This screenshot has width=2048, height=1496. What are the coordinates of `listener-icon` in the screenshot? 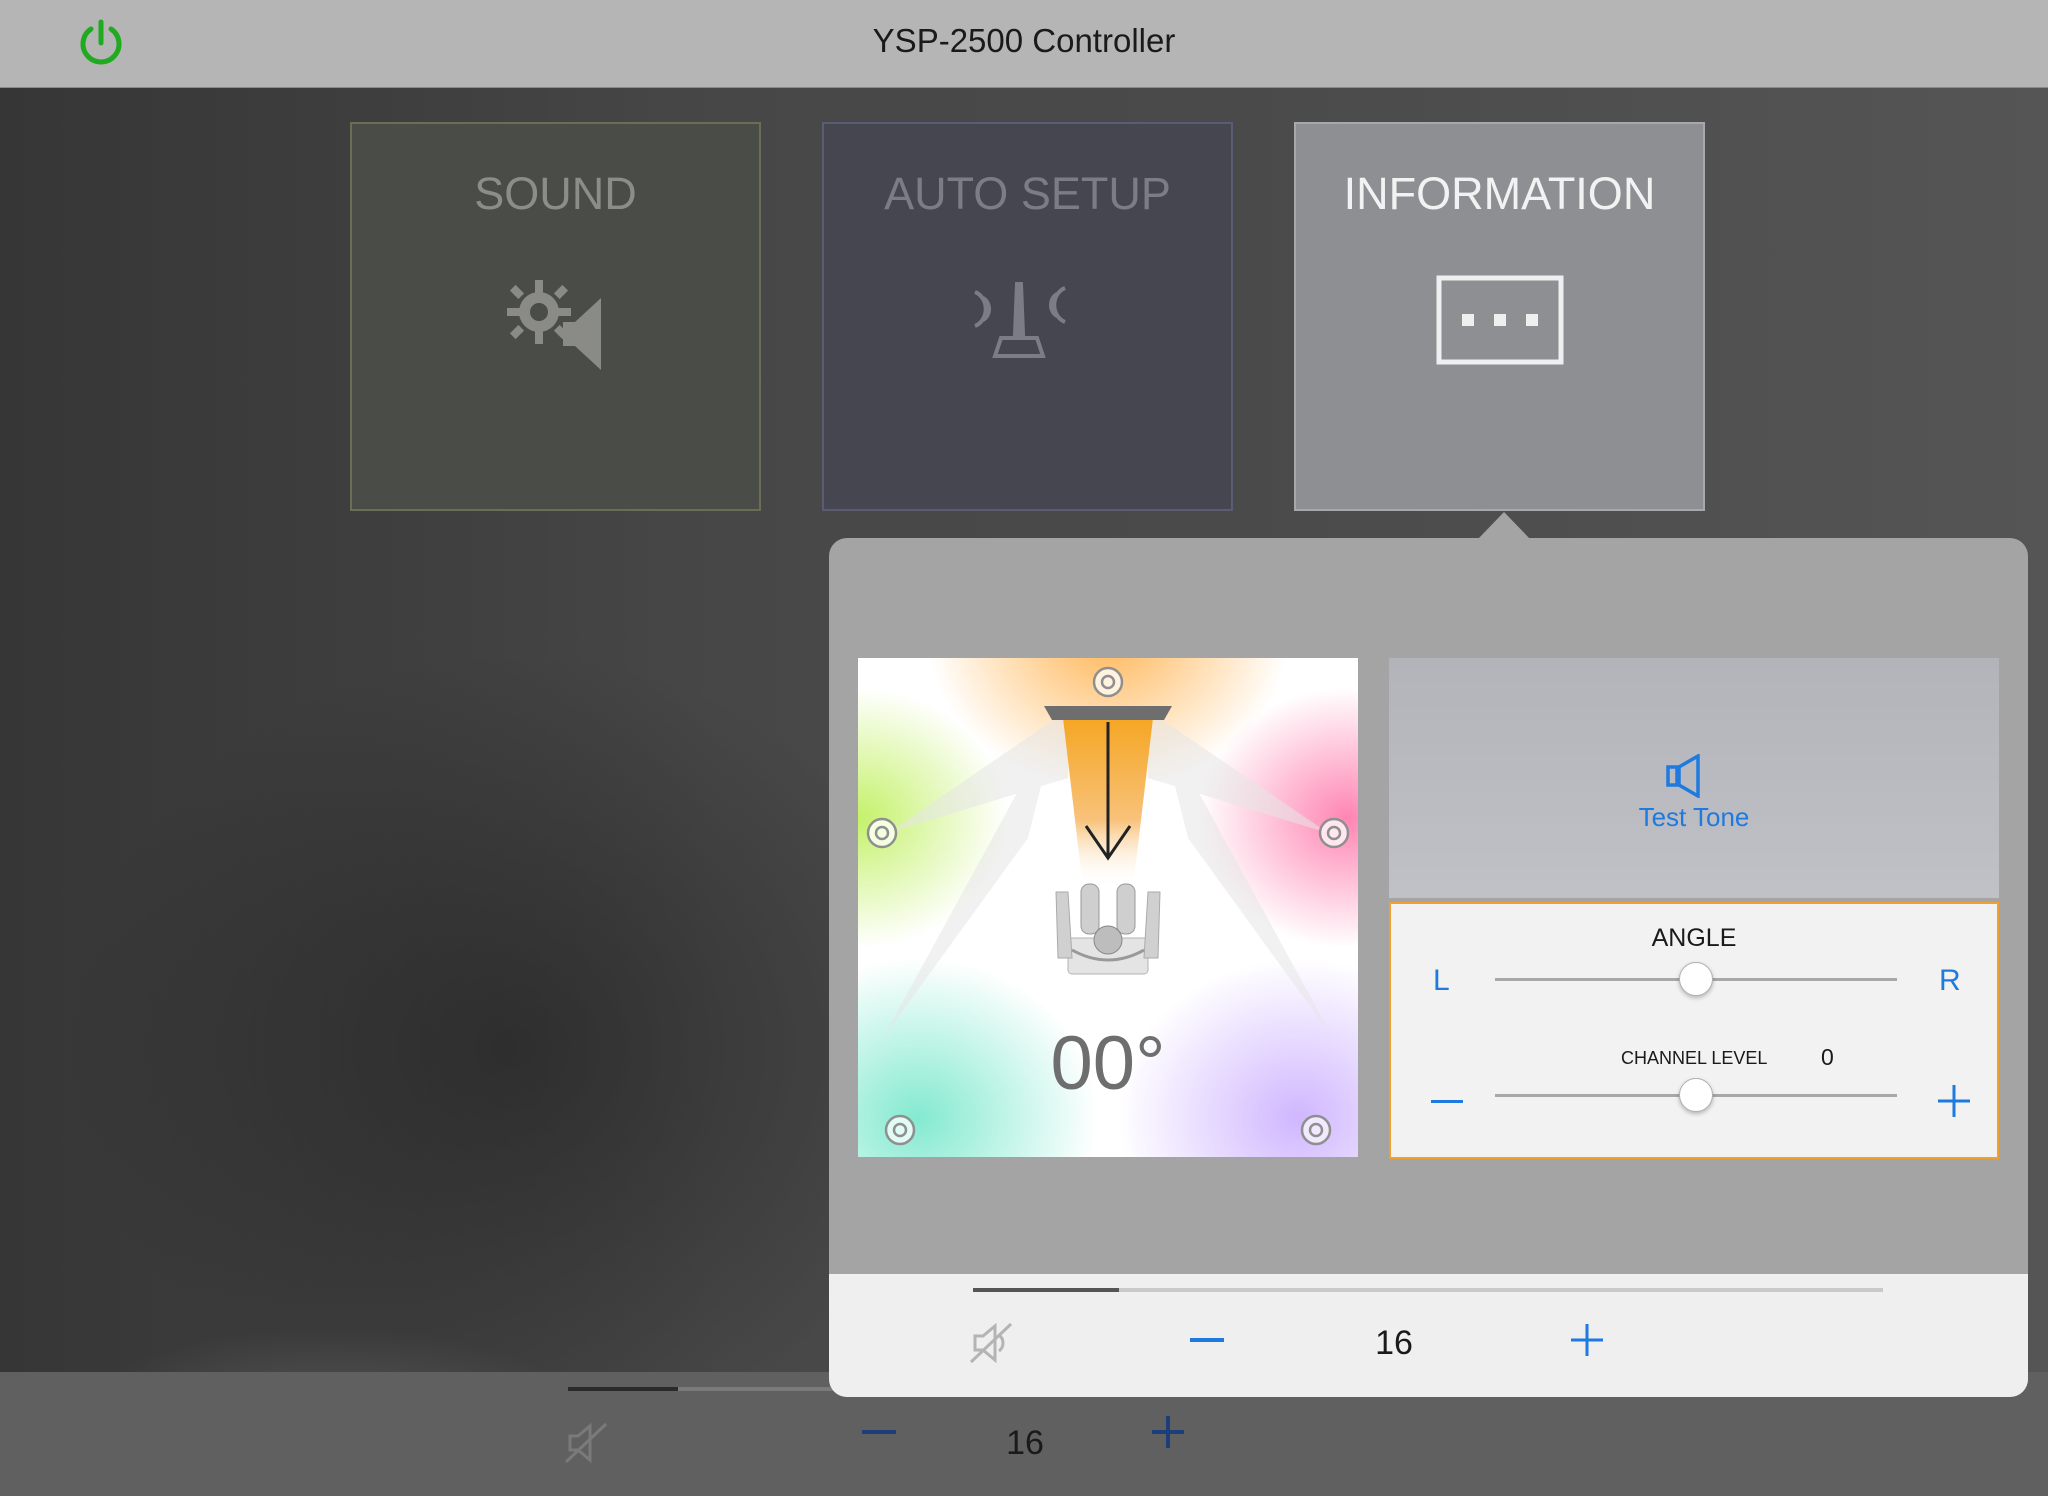 It's located at (1108, 929).